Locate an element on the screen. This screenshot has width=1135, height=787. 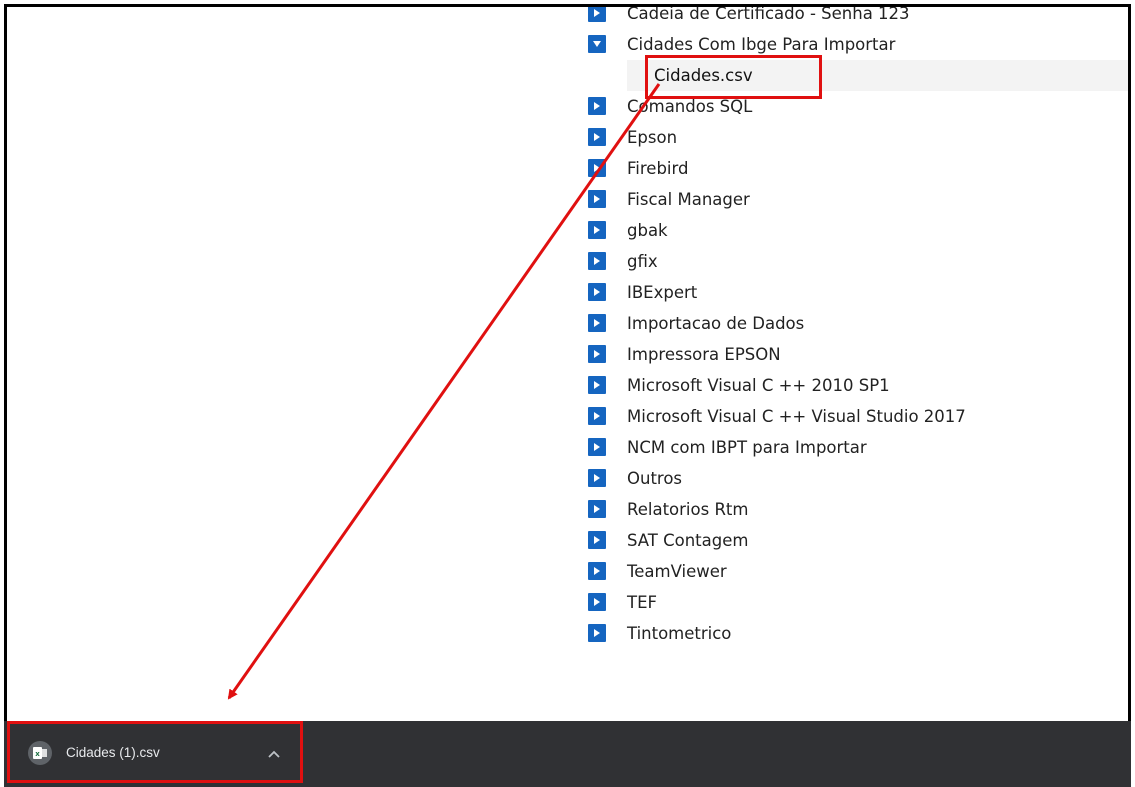
tree-item-ncm-com-ibpt-para-importar: NCM com IBPT para Importar is located at coordinates (855, 447).